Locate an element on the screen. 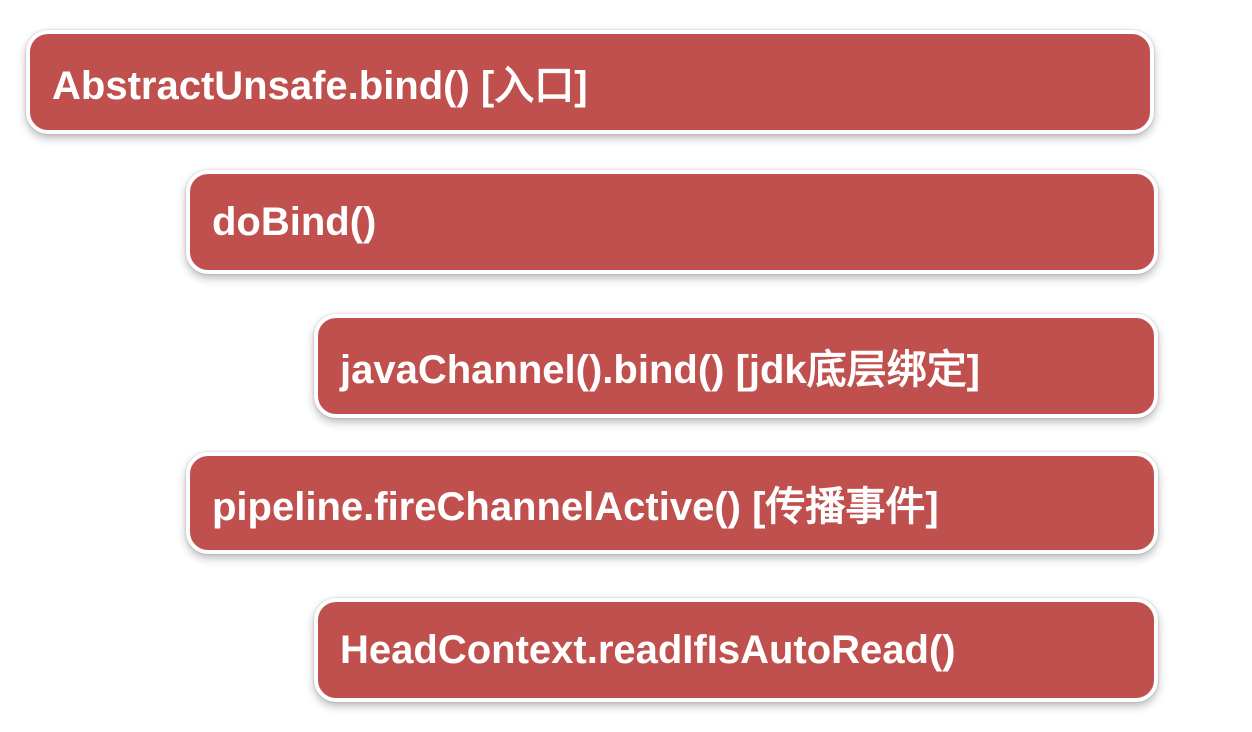 Image resolution: width=1252 pixels, height=732 pixels. step-abstract-unsafe-bind: AbstractUnsafe.bind() [入口] is located at coordinates (590, 82).